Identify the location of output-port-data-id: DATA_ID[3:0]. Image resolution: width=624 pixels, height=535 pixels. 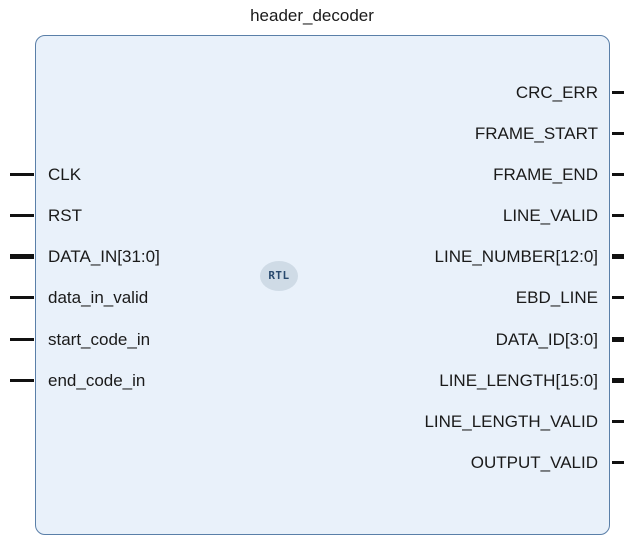
(454, 340).